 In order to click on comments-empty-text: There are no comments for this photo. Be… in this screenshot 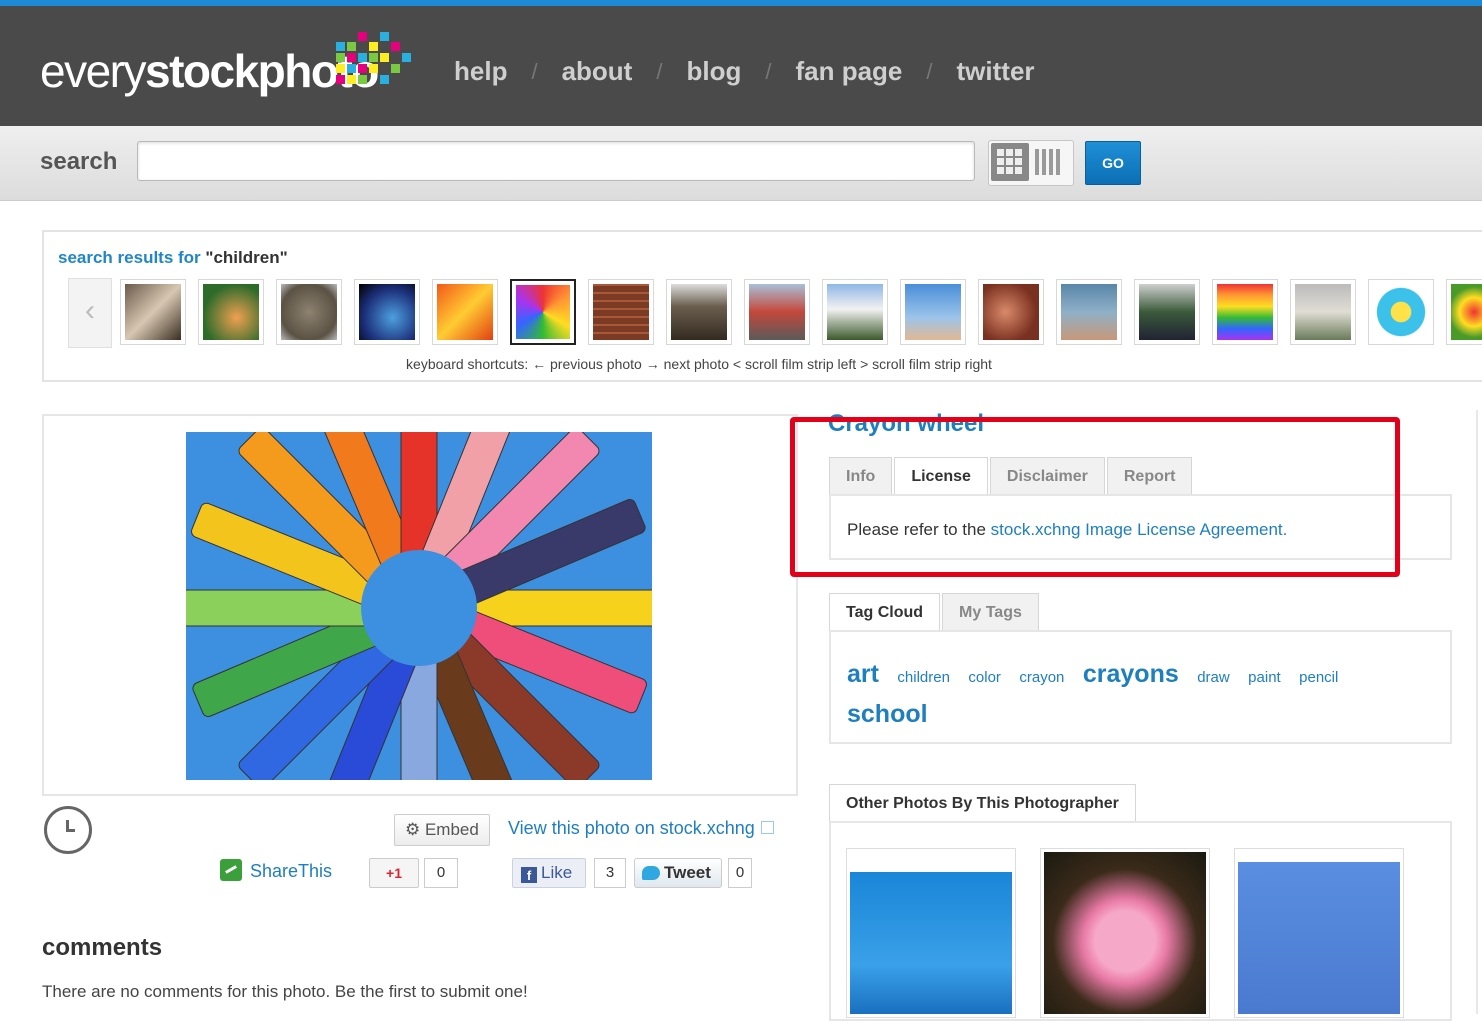, I will do `click(285, 991)`.